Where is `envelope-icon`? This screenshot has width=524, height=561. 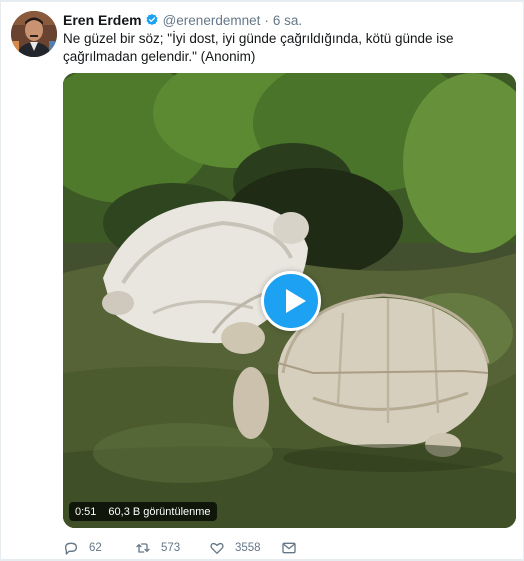 envelope-icon is located at coordinates (289, 548).